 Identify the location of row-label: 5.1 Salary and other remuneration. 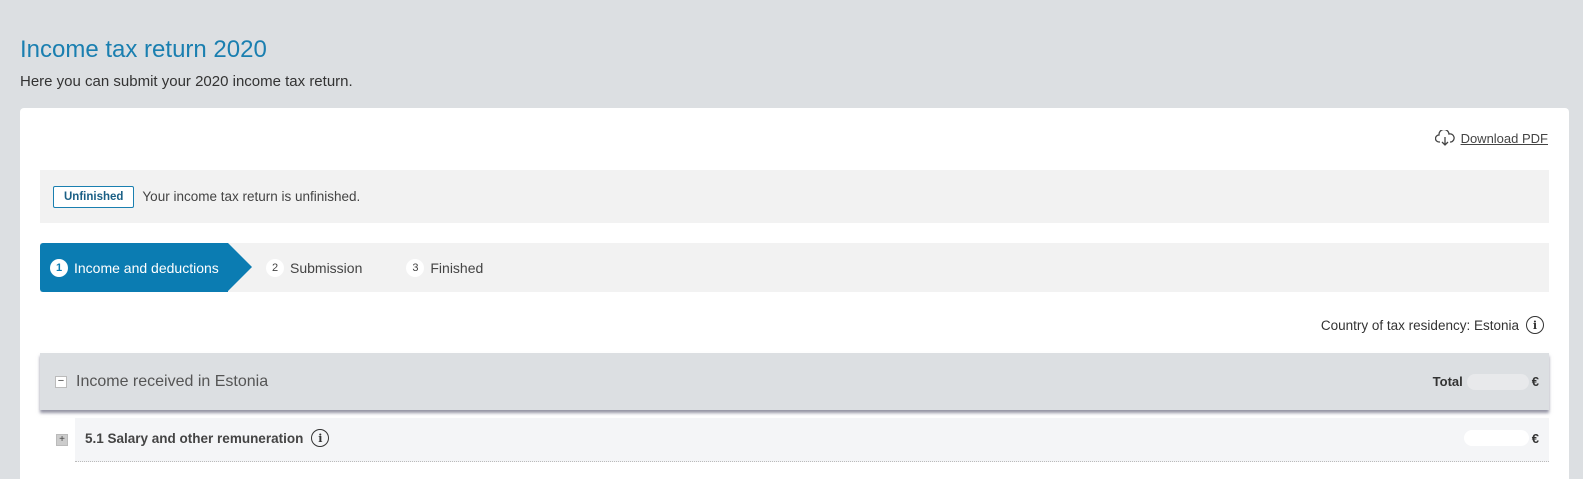
(194, 438).